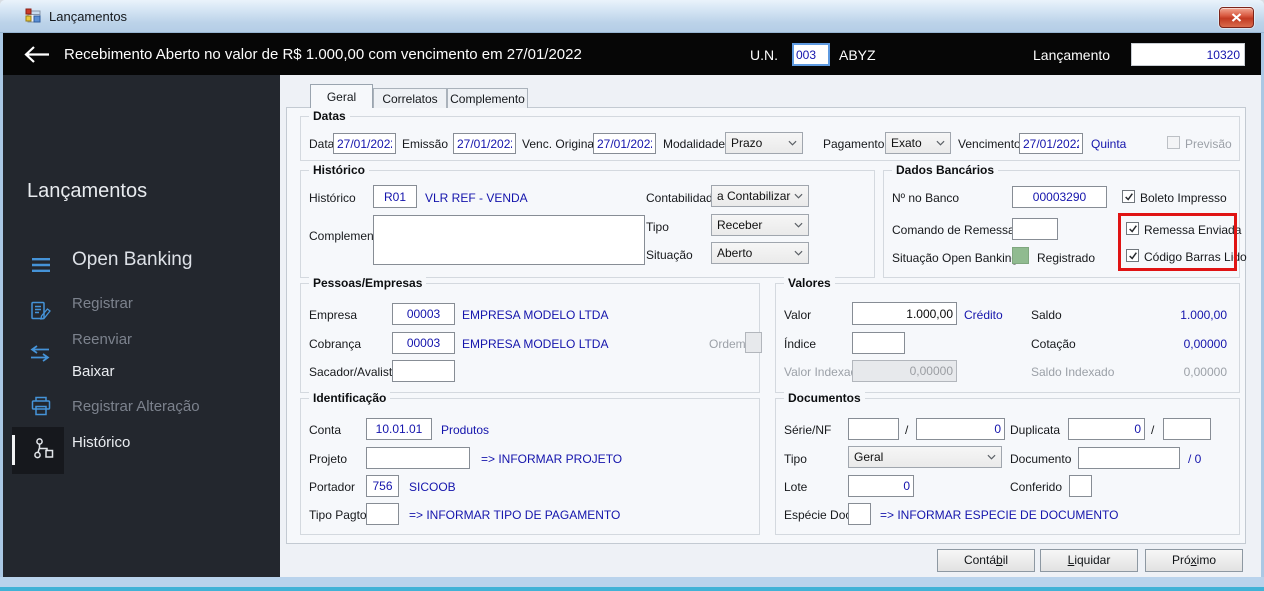  Describe the element at coordinates (1046, 315) in the screenshot. I see `saldo-label: Saldo` at that location.